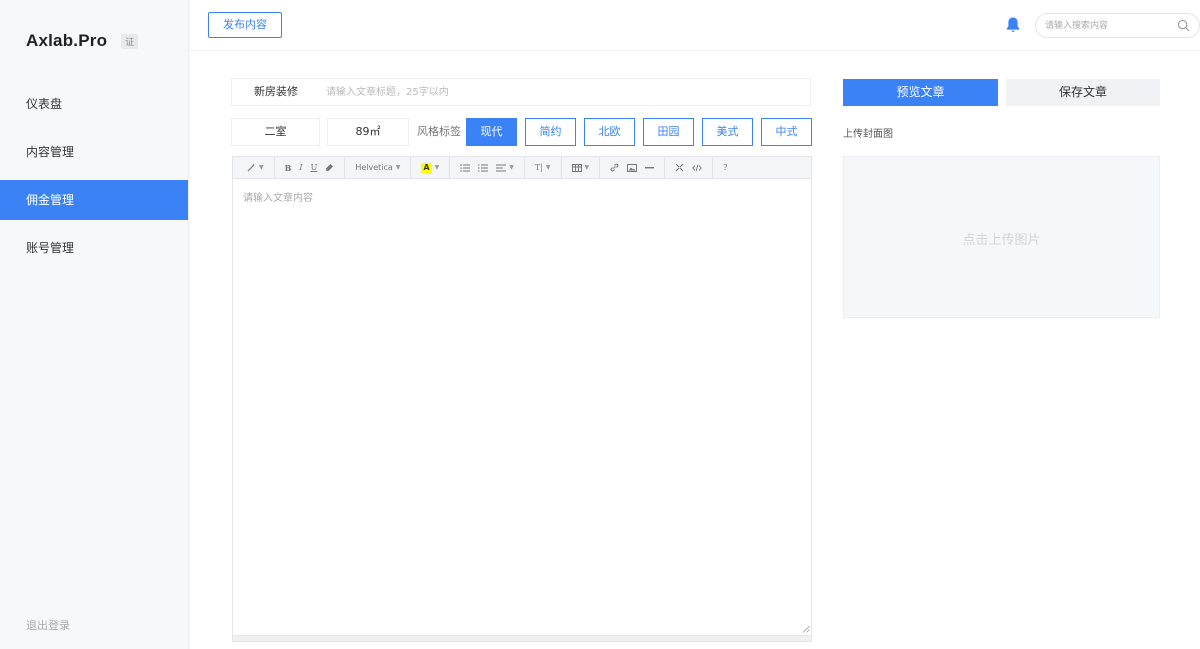 This screenshot has height=649, width=1200. What do you see at coordinates (245, 25) in the screenshot?
I see `publish-content-button: 发布内容` at bounding box center [245, 25].